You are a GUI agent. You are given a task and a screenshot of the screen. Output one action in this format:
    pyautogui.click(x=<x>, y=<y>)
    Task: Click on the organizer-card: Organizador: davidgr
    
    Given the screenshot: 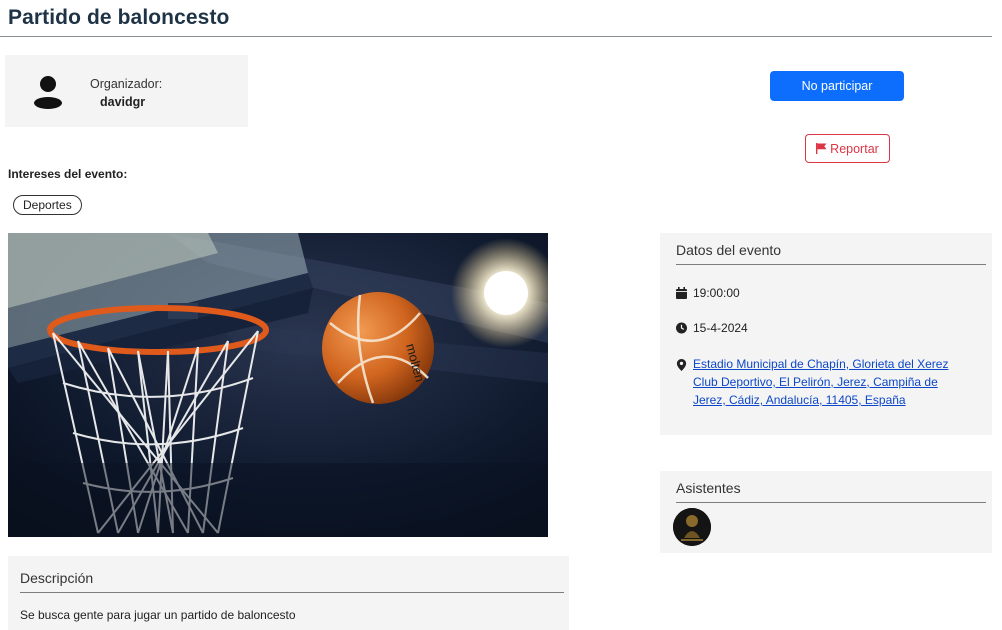 What is the action you would take?
    pyautogui.click(x=126, y=91)
    